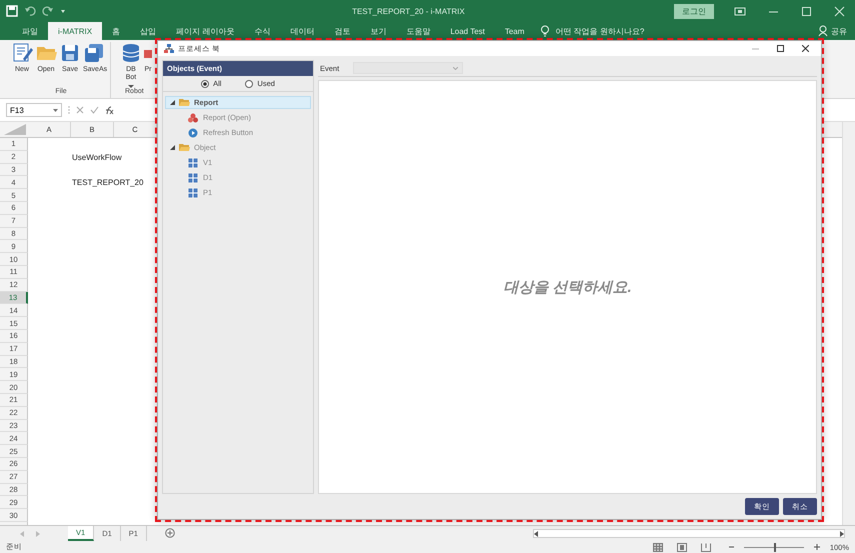 The image size is (855, 553). What do you see at coordinates (805, 48) in the screenshot?
I see `close-icon` at bounding box center [805, 48].